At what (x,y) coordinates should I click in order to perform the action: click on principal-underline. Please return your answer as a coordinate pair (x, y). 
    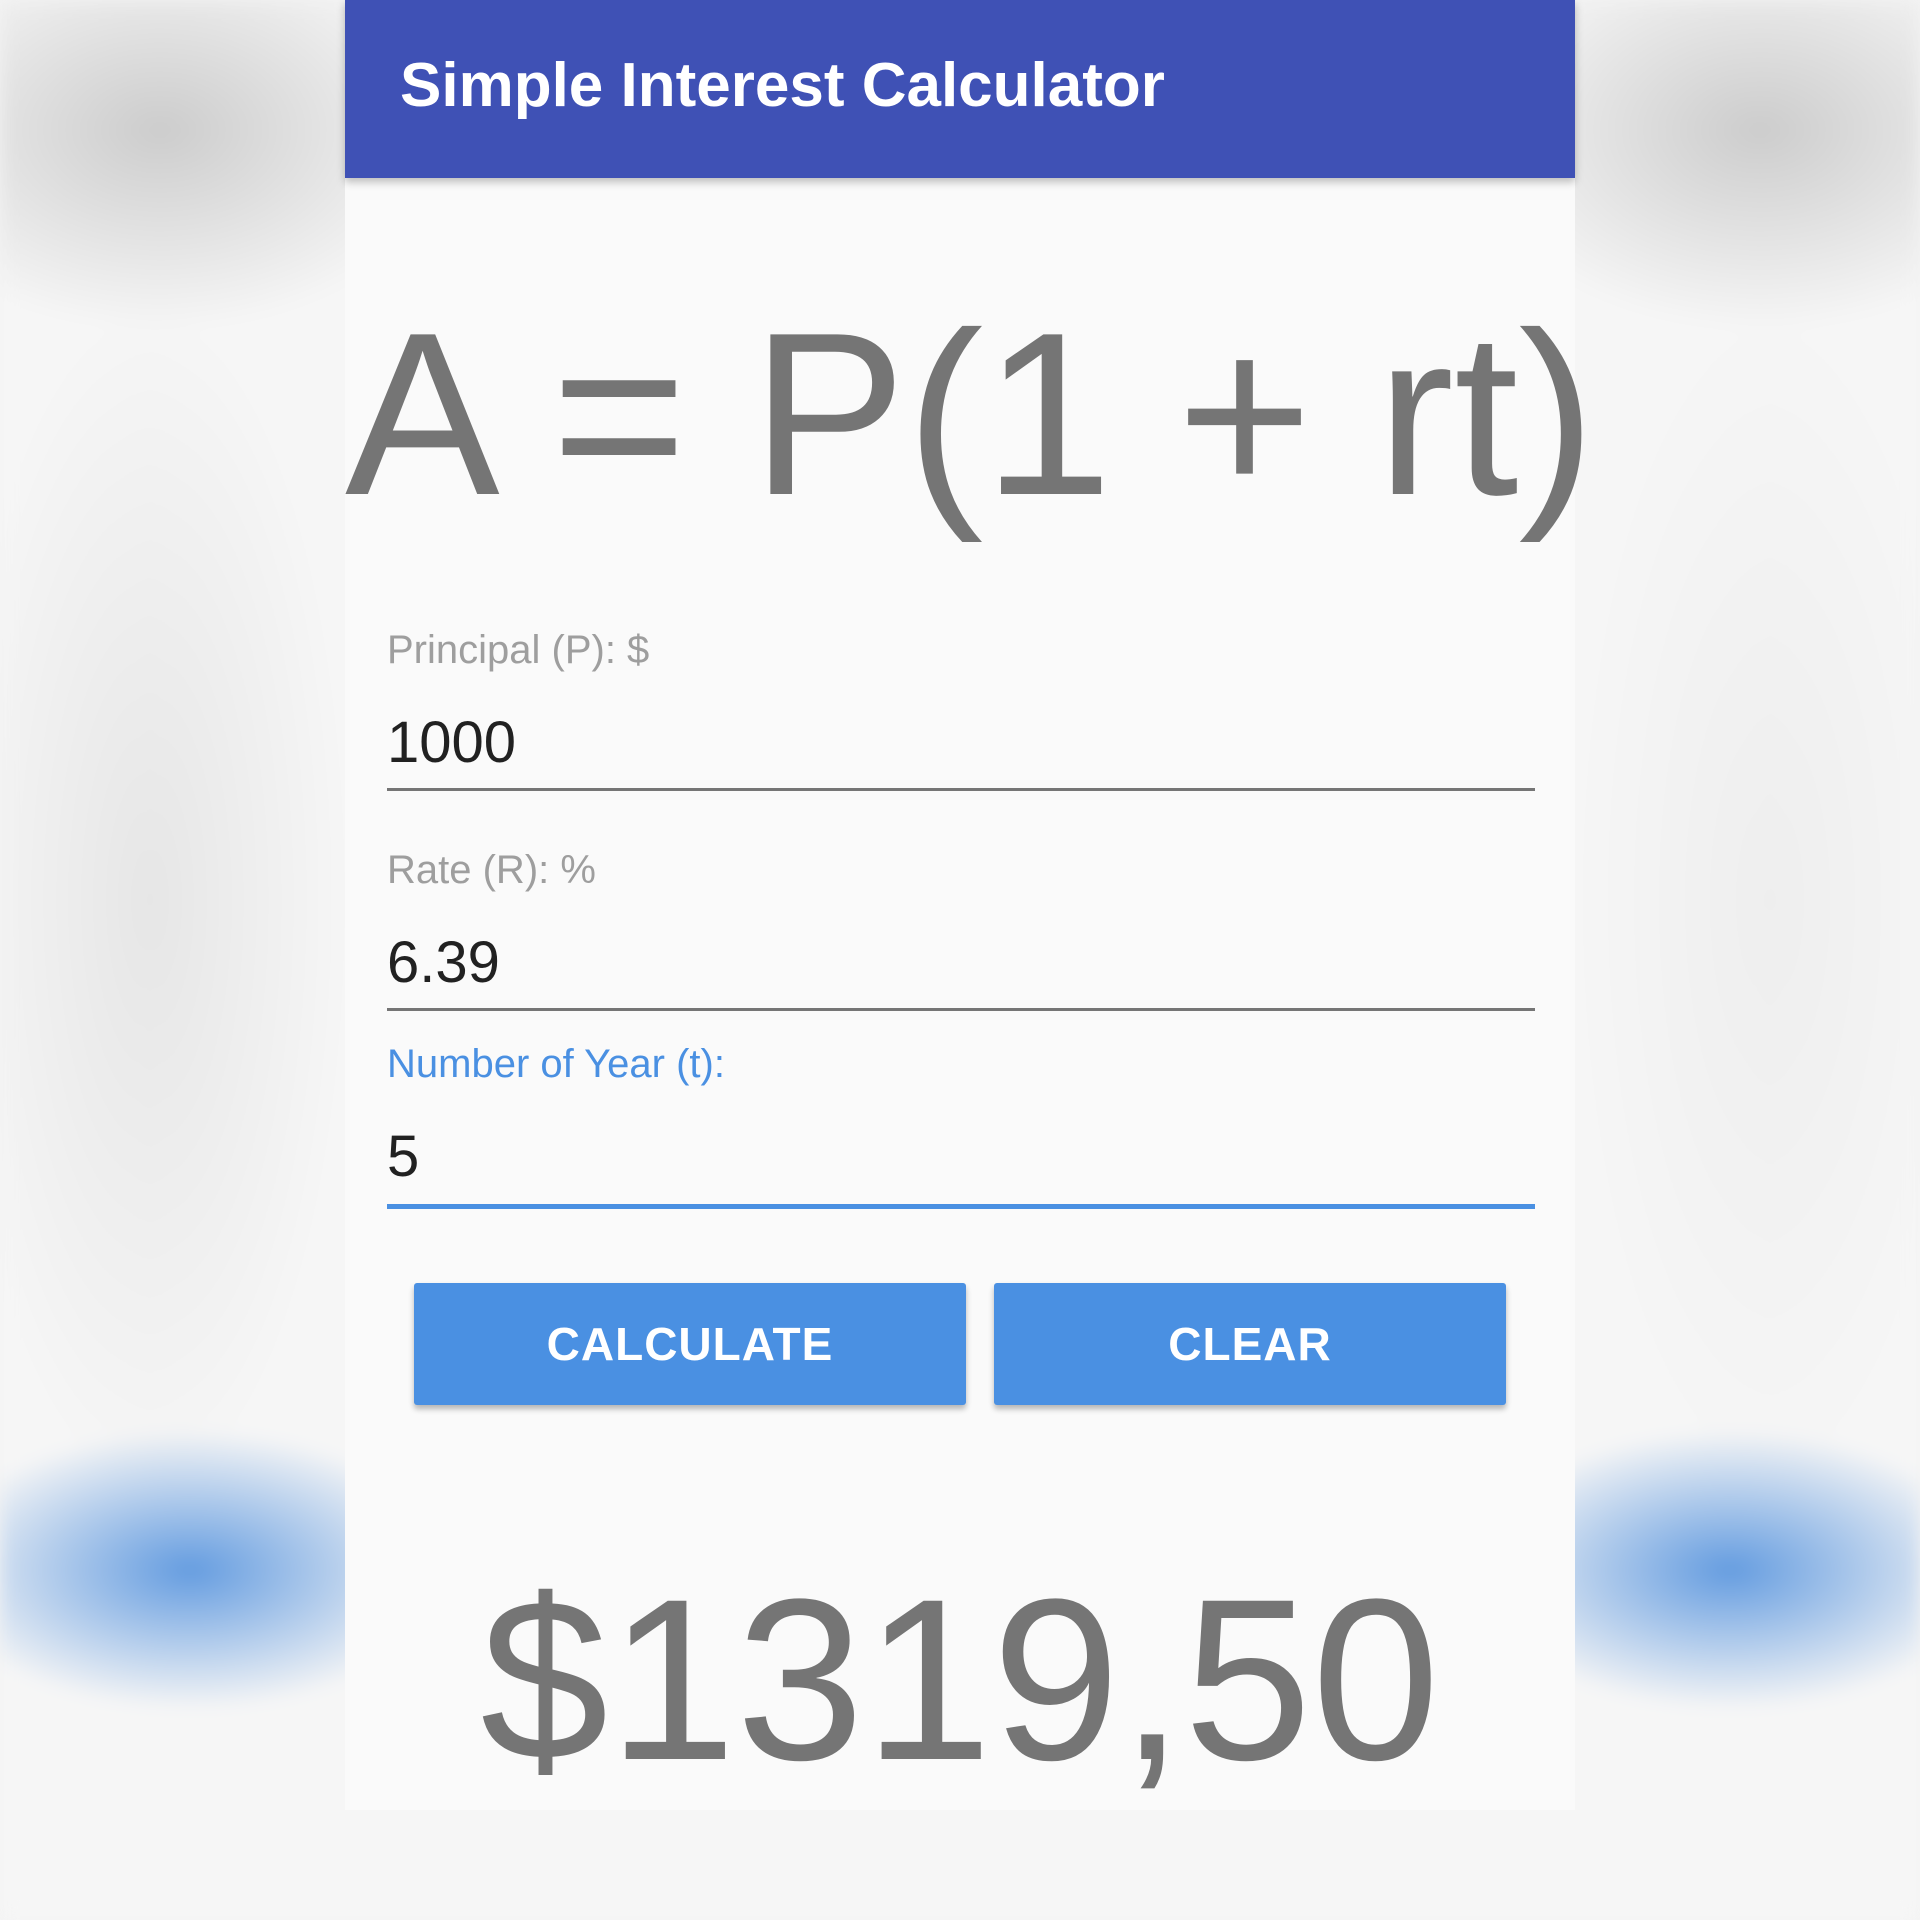
    Looking at the image, I should click on (961, 789).